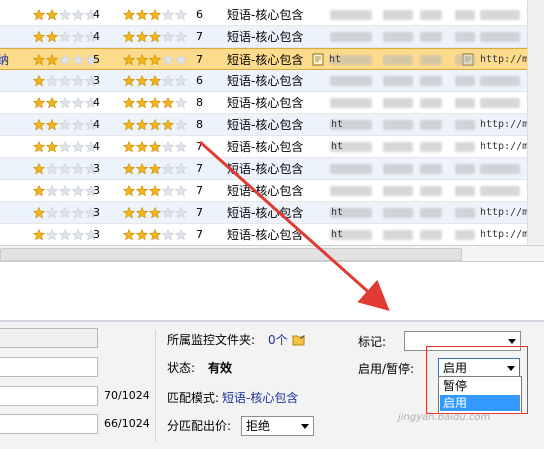 This screenshot has height=449, width=544. What do you see at coordinates (260, 398) in the screenshot?
I see `match-mode-value: 短语-核心包含` at bounding box center [260, 398].